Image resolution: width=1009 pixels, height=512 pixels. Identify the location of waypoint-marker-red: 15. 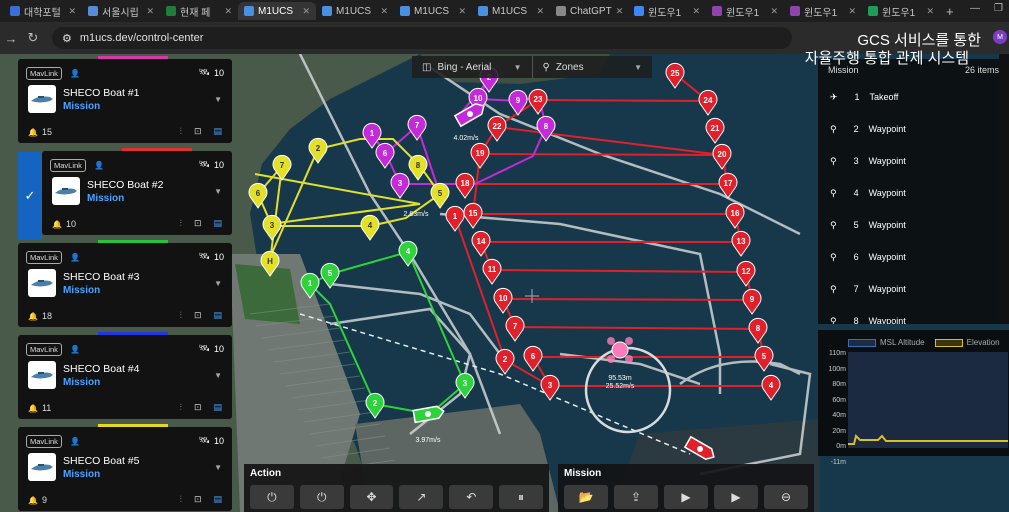
(473, 215).